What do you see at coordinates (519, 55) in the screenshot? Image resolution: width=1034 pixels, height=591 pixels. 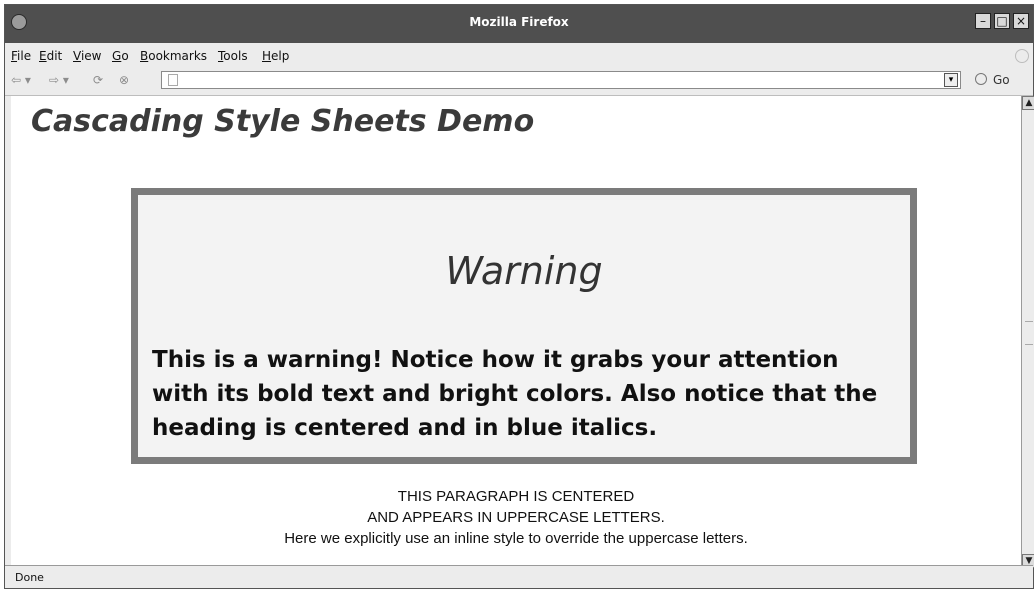 I see `menu-bar: File Edit View Go Bookmarks Tools Help` at bounding box center [519, 55].